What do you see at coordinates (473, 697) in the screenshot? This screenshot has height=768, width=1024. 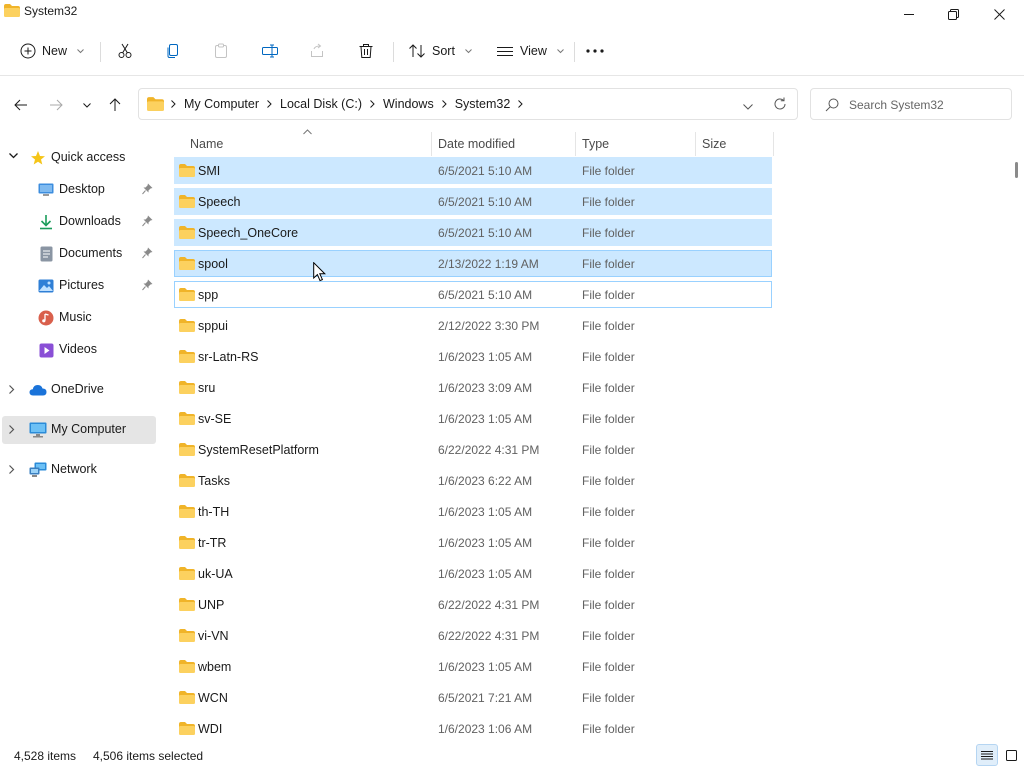 I see `file-row: WCN 6/5/2021 7:21 AM File folder` at bounding box center [473, 697].